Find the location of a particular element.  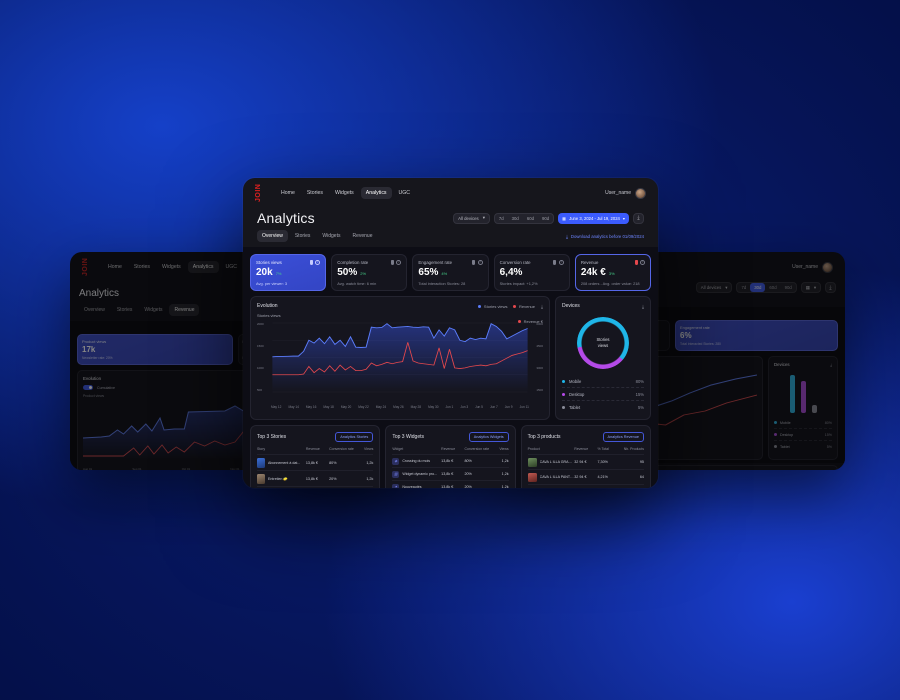

kpi-delta: 2% is located at coordinates (363, 273).